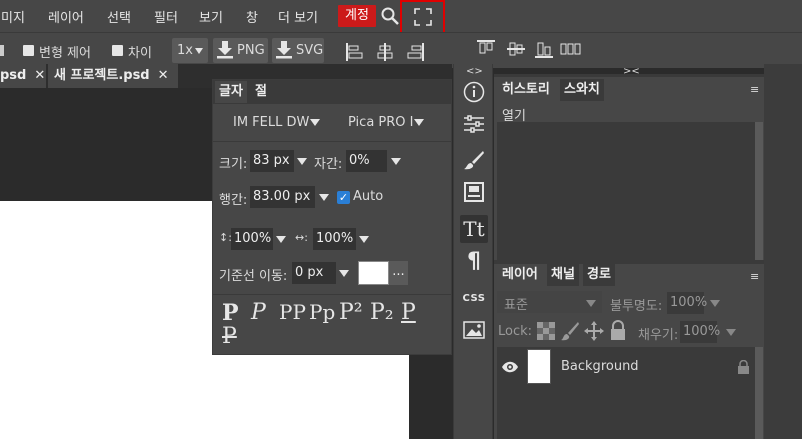 This screenshot has height=439, width=802. Describe the element at coordinates (373, 273) in the screenshot. I see `text-color-swatch` at that location.